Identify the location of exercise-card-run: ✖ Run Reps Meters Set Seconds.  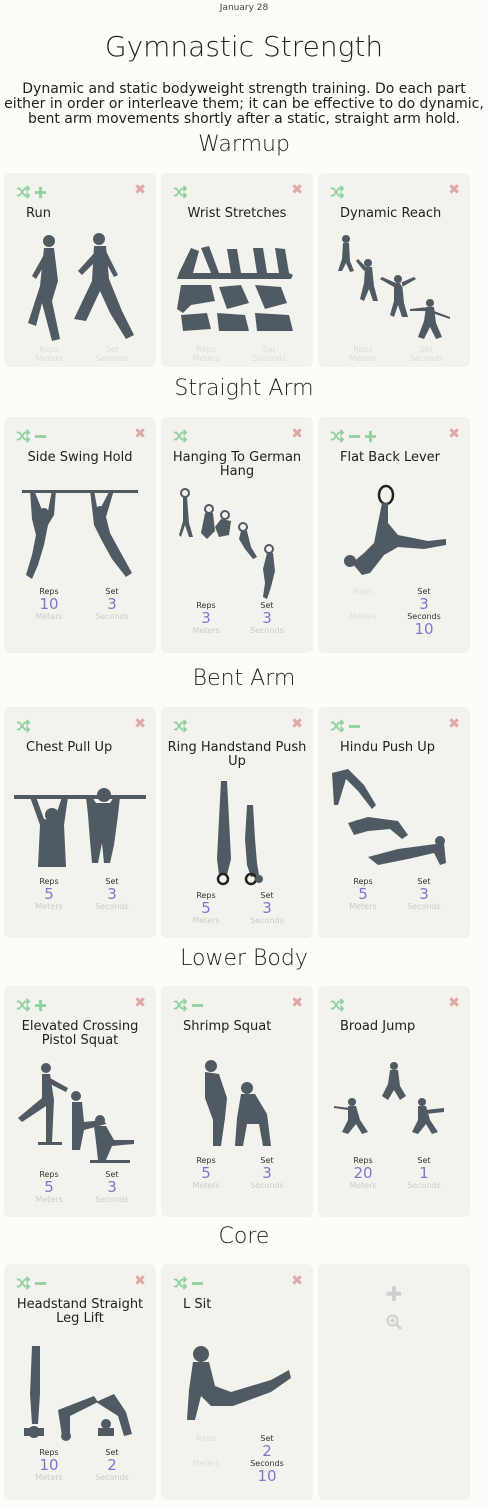
(80, 270).